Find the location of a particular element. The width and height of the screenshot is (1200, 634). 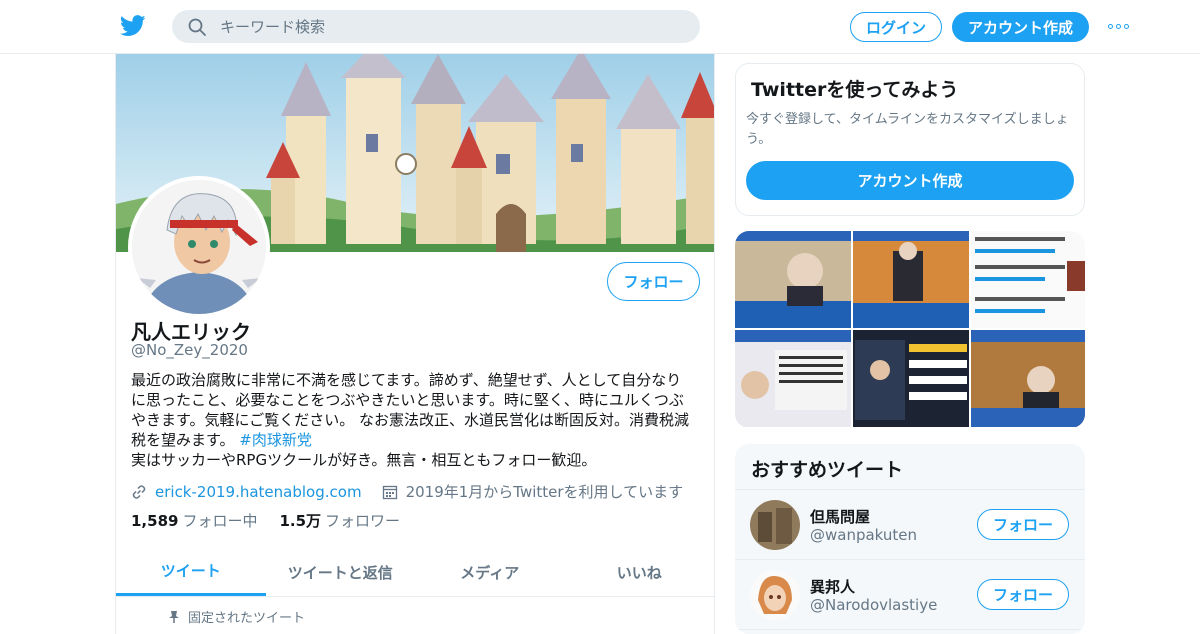

bio-line: に思ったこと、必要なことをつぶやきたいと思います。時に堅く、時にユルくつぶ is located at coordinates (407, 400).